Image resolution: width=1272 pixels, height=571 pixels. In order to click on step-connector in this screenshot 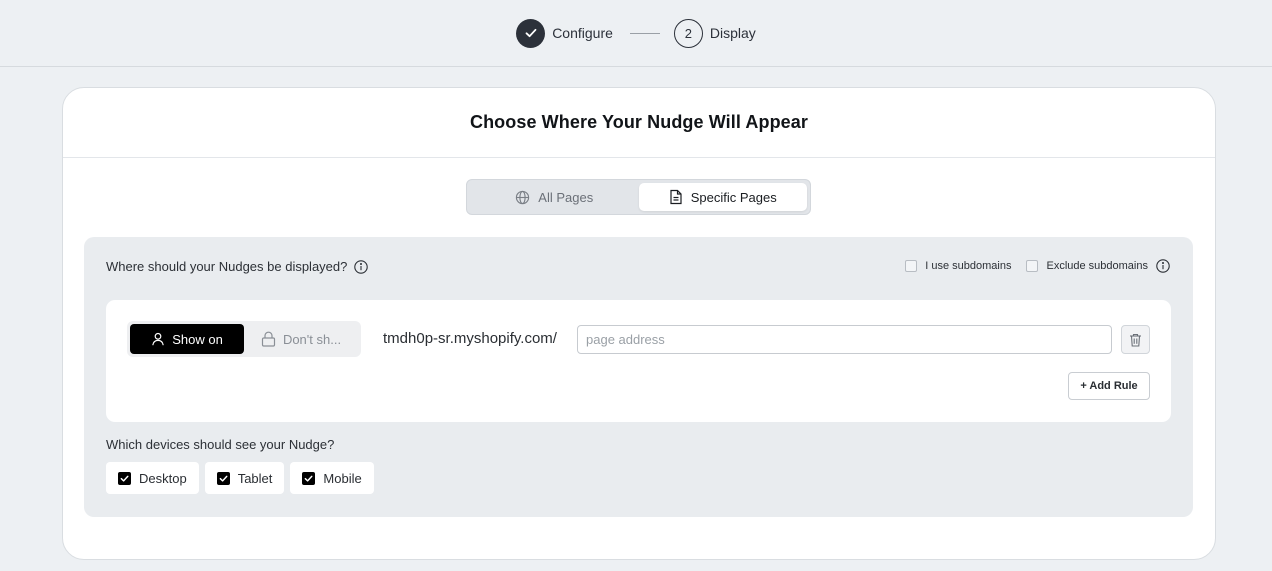, I will do `click(644, 33)`.